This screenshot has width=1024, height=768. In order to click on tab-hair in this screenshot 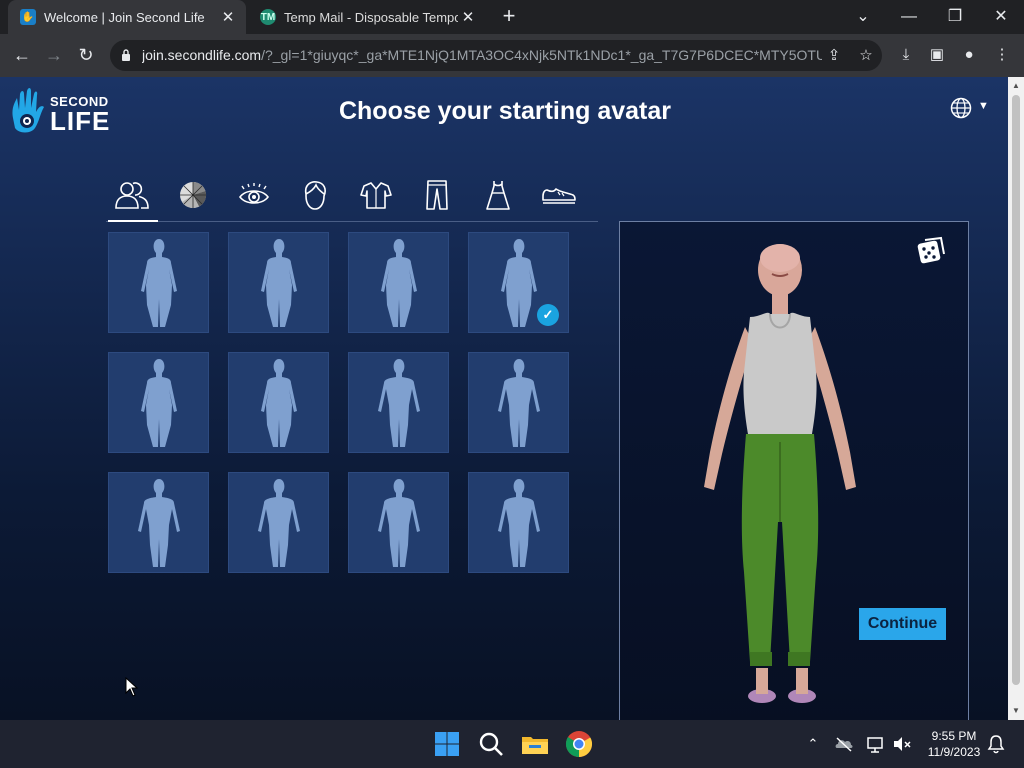, I will do `click(315, 195)`.